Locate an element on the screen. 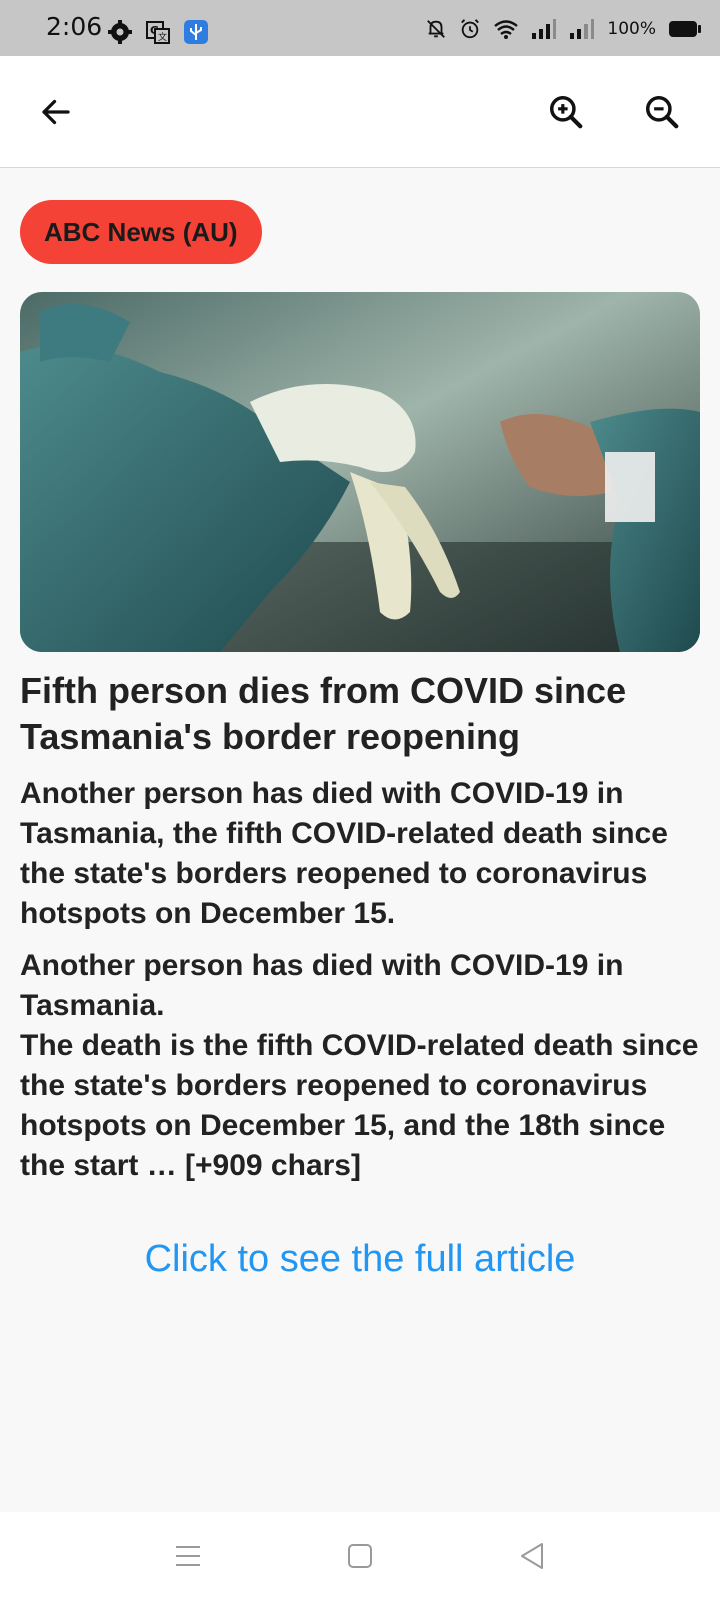  status-time: 2:06 is located at coordinates (74, 26).